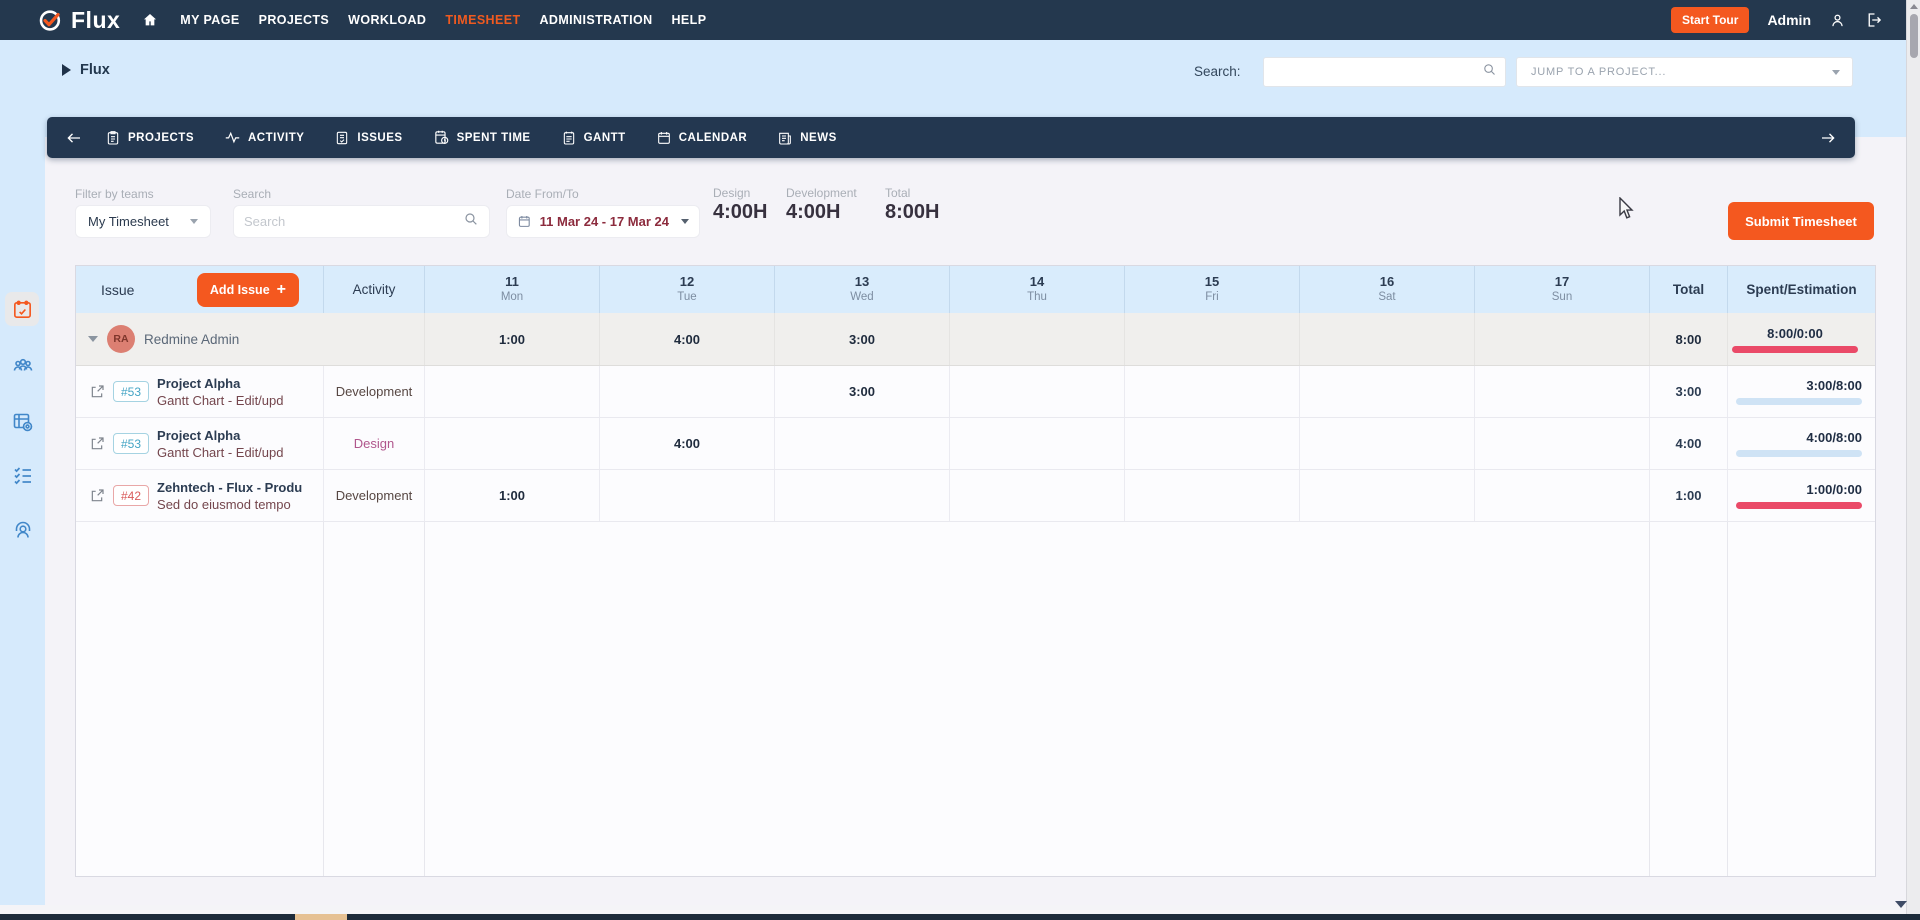 The height and width of the screenshot is (920, 1920). What do you see at coordinates (1828, 138) in the screenshot?
I see `forward-arrow-icon` at bounding box center [1828, 138].